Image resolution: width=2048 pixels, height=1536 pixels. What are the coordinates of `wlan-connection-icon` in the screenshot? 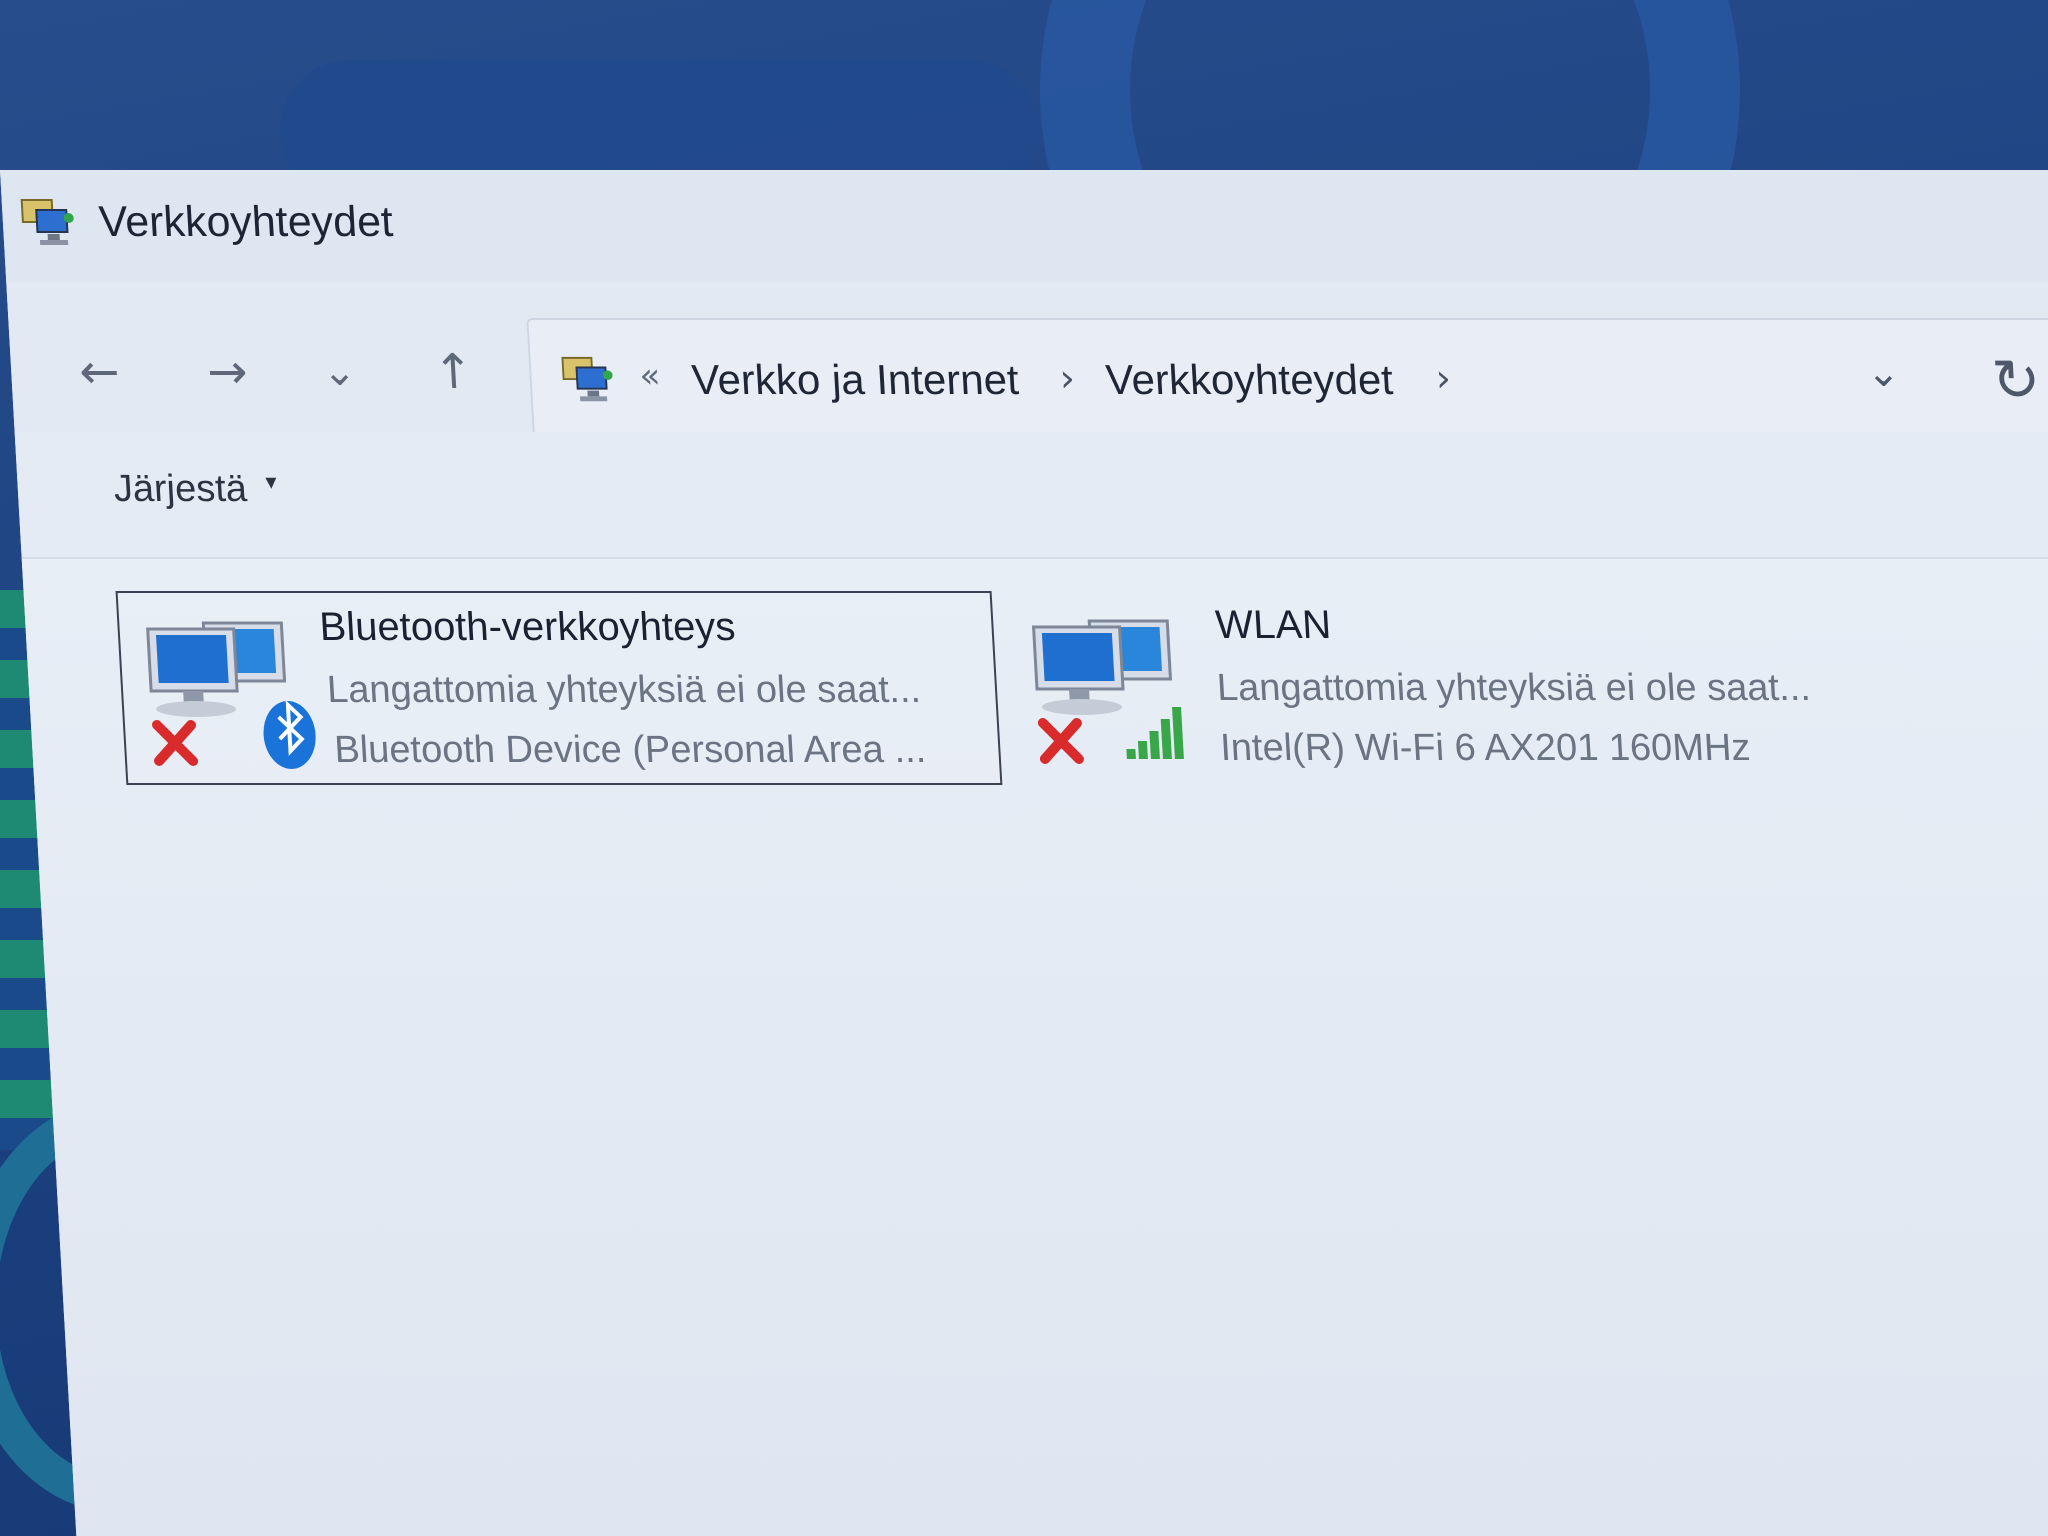 It's located at (1107, 691).